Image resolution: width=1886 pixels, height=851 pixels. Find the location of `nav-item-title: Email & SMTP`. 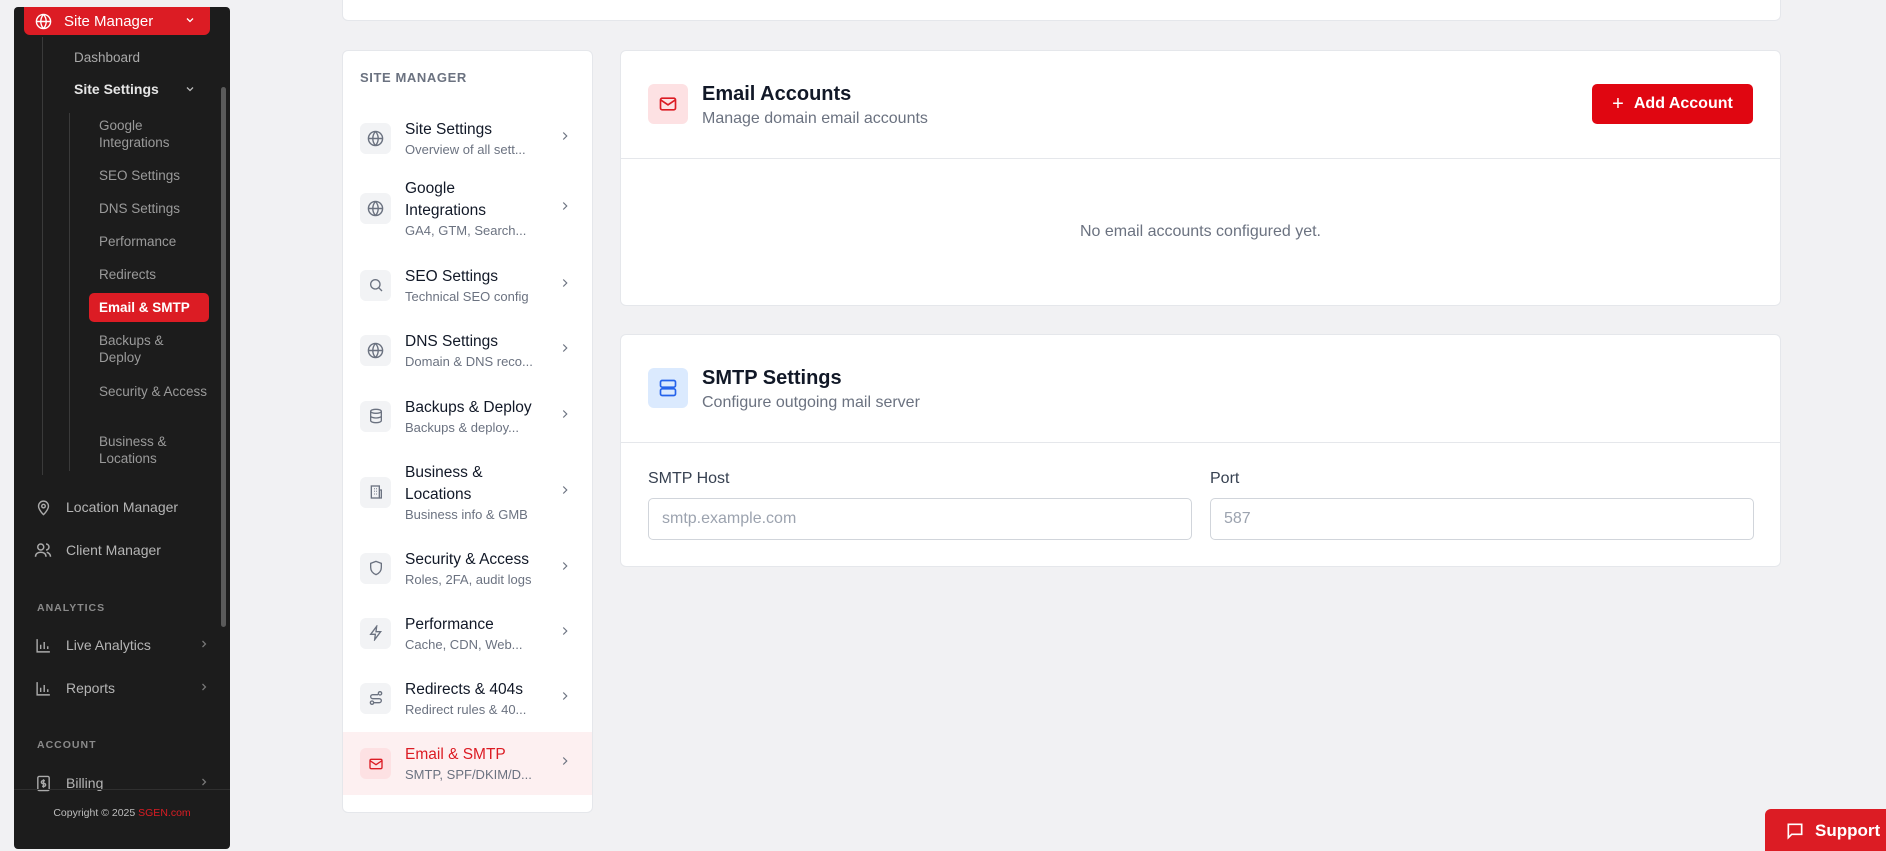

nav-item-title: Email & SMTP is located at coordinates (455, 754).